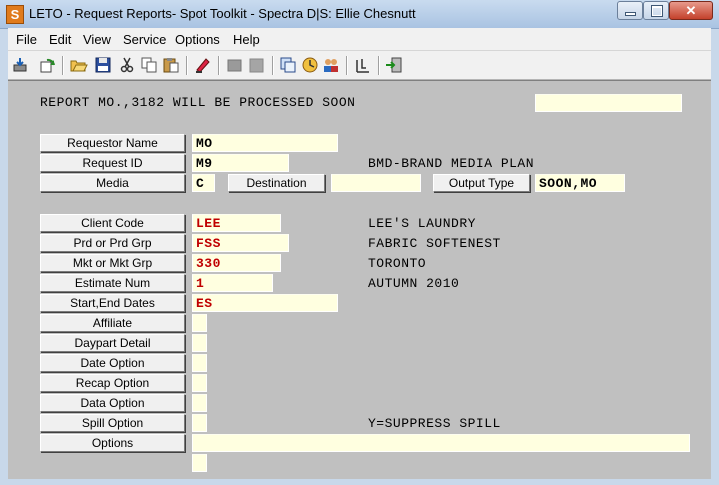 The height and width of the screenshot is (485, 719). What do you see at coordinates (363, 65) in the screenshot?
I see `run-icon` at bounding box center [363, 65].